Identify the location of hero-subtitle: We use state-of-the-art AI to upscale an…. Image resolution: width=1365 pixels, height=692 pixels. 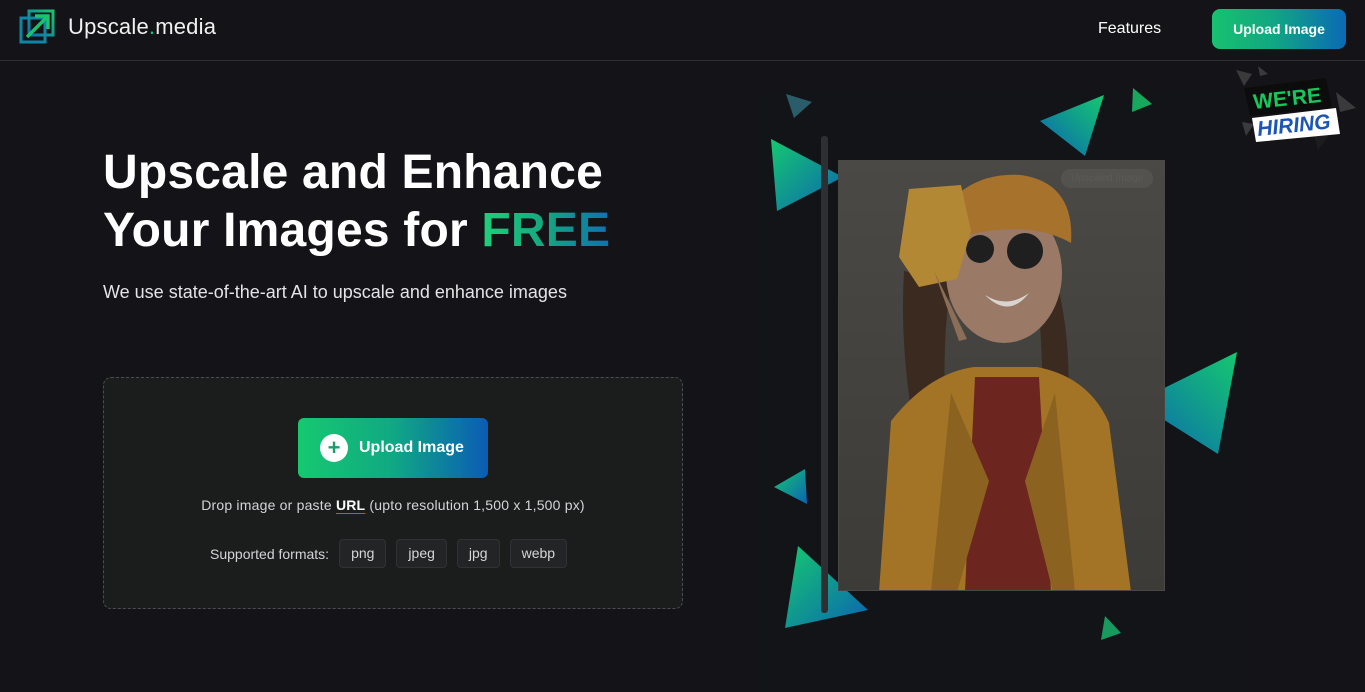
(335, 292).